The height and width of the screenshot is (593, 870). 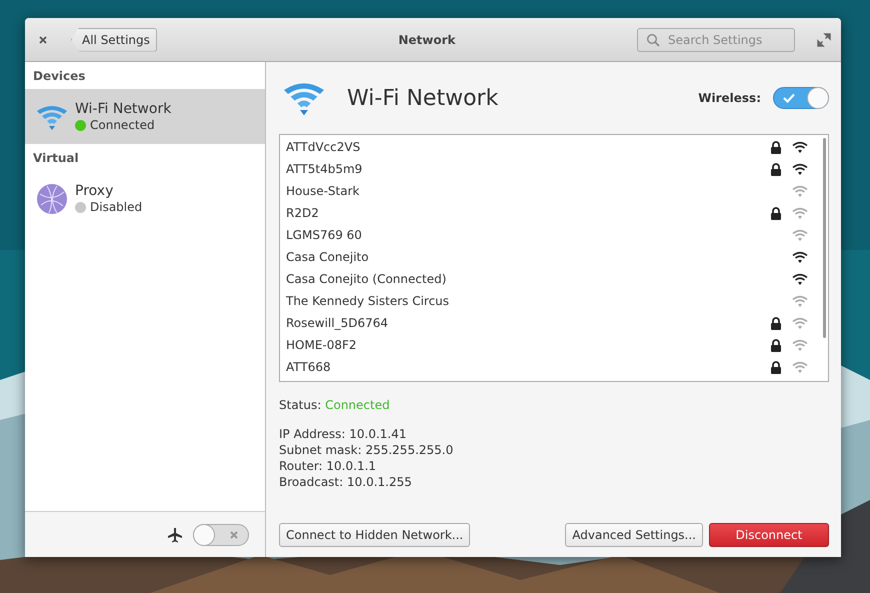 What do you see at coordinates (554, 257) in the screenshot?
I see `network-item: Casa Conejito` at bounding box center [554, 257].